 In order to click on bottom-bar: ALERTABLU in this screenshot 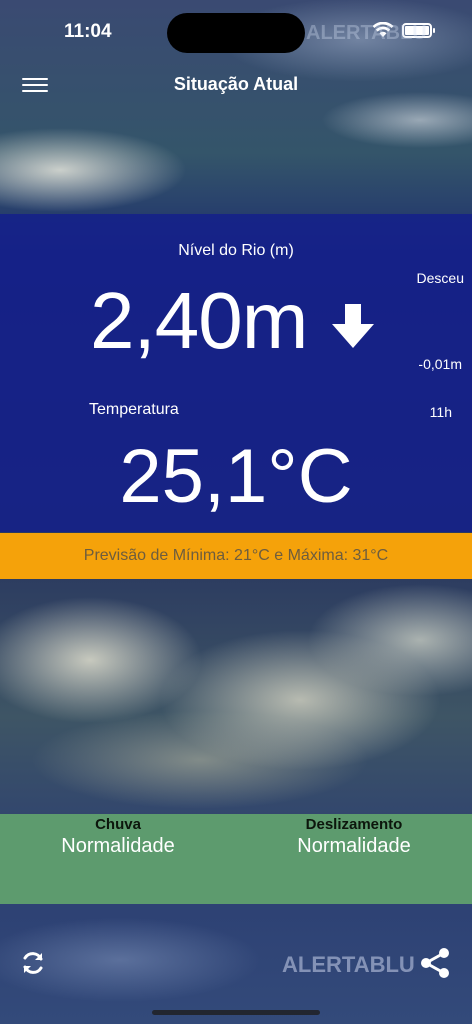, I will do `click(236, 979)`.